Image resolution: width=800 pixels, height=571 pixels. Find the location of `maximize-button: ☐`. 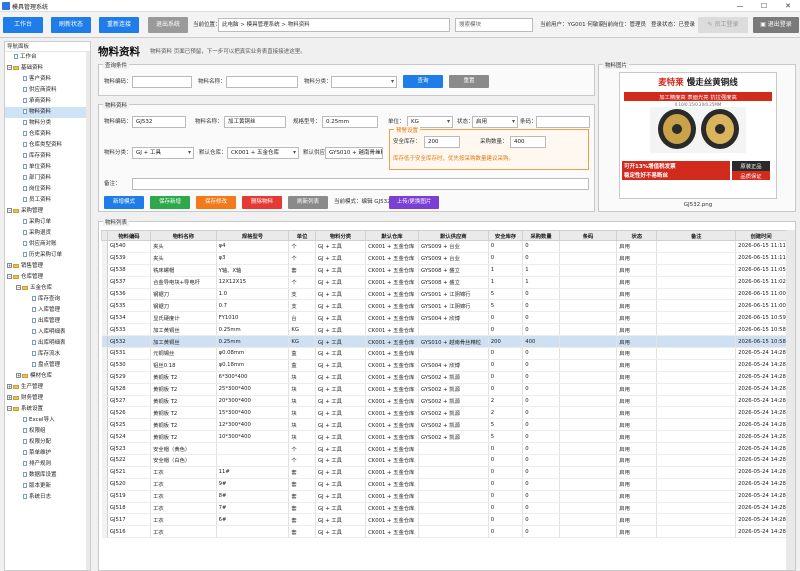

maximize-button: ☐ is located at coordinates (764, 6).